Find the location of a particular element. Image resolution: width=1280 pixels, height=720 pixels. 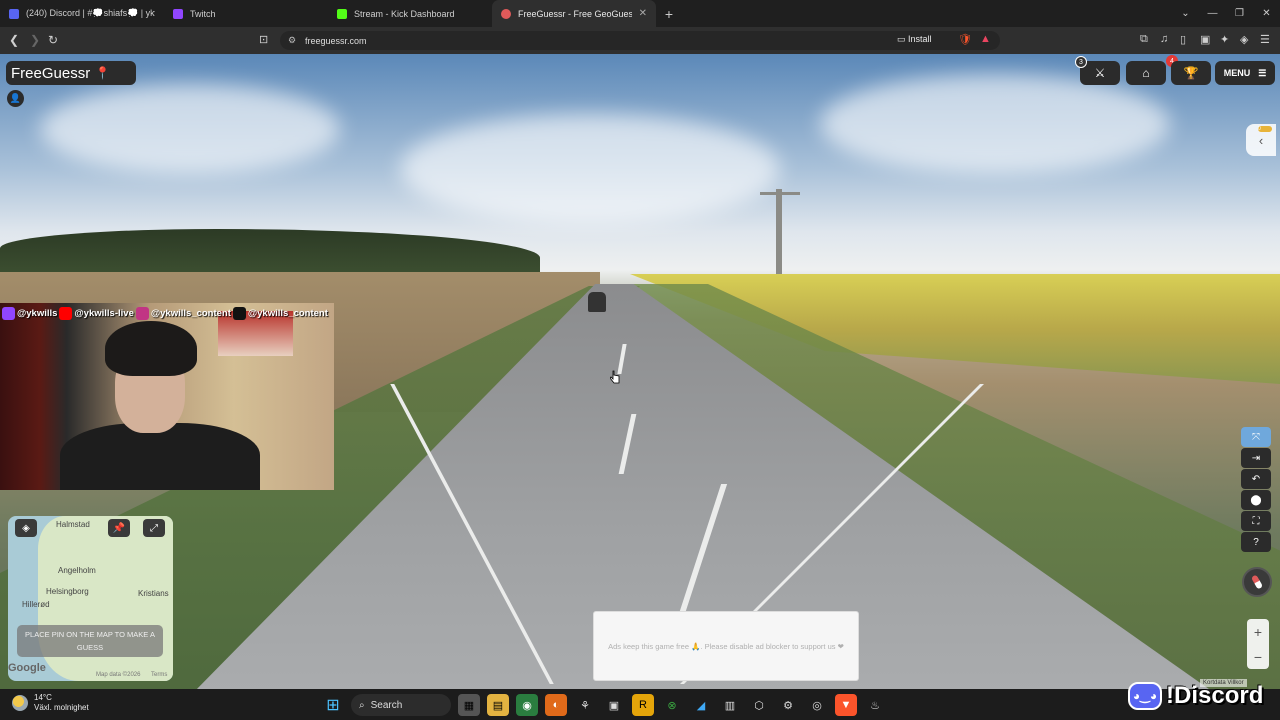

freeguessr-logo: FreeGuessr 📍 is located at coordinates (71, 73).